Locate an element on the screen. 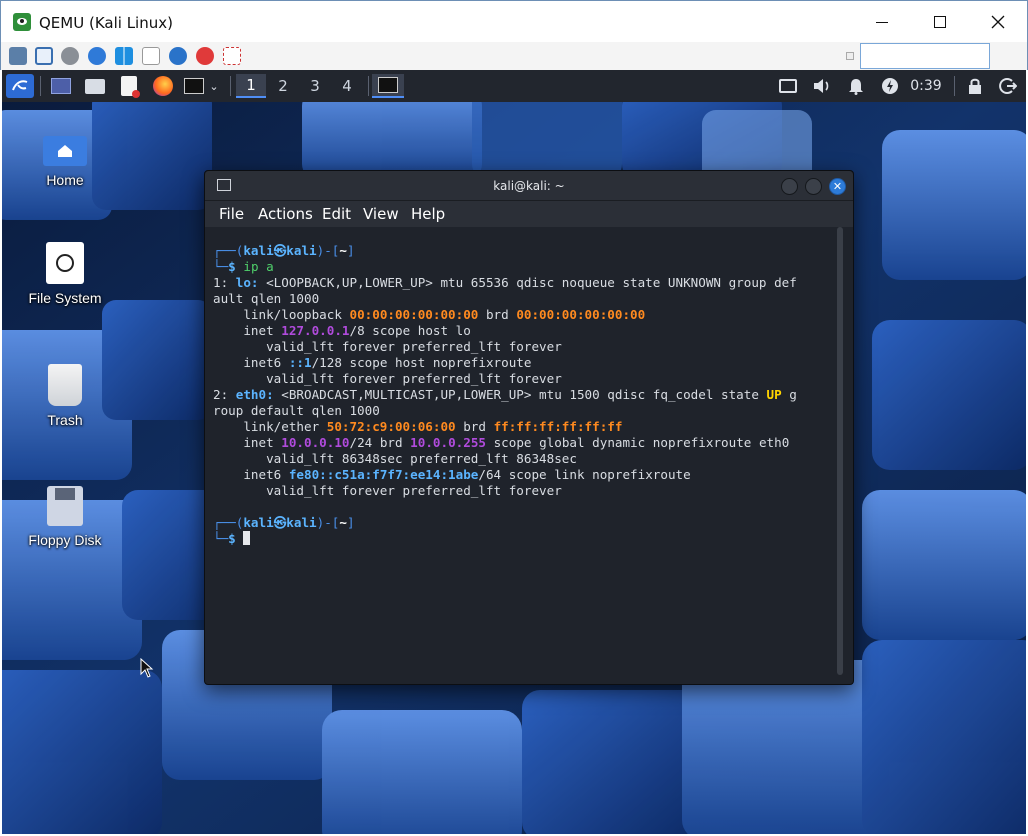 The height and width of the screenshot is (836, 1028). menu-help: Help is located at coordinates (428, 214).